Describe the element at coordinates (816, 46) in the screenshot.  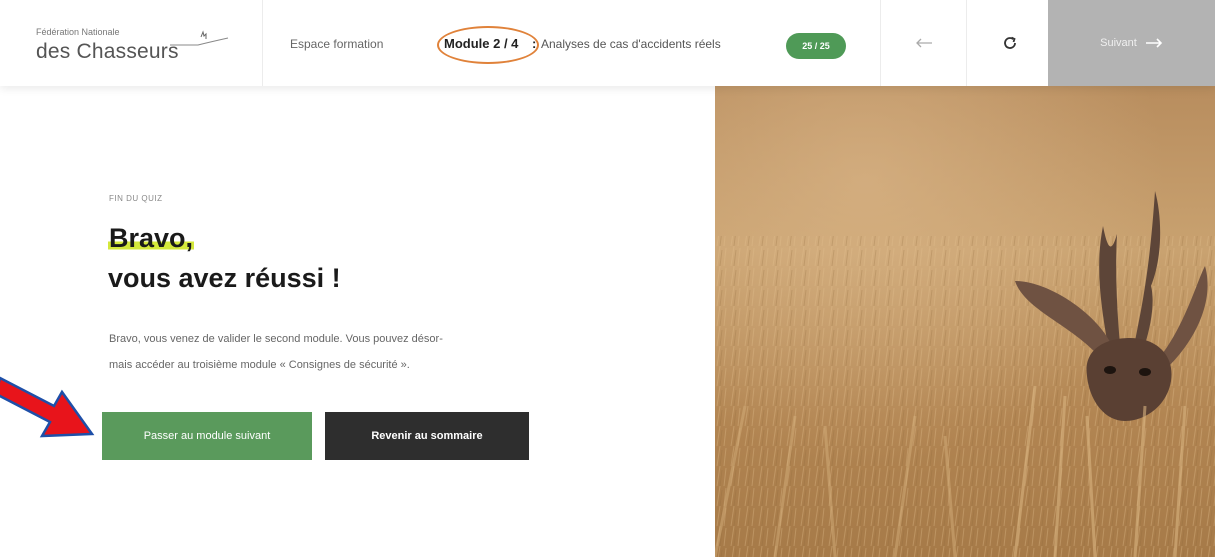
I see `progress-badge: 25 / 25` at that location.